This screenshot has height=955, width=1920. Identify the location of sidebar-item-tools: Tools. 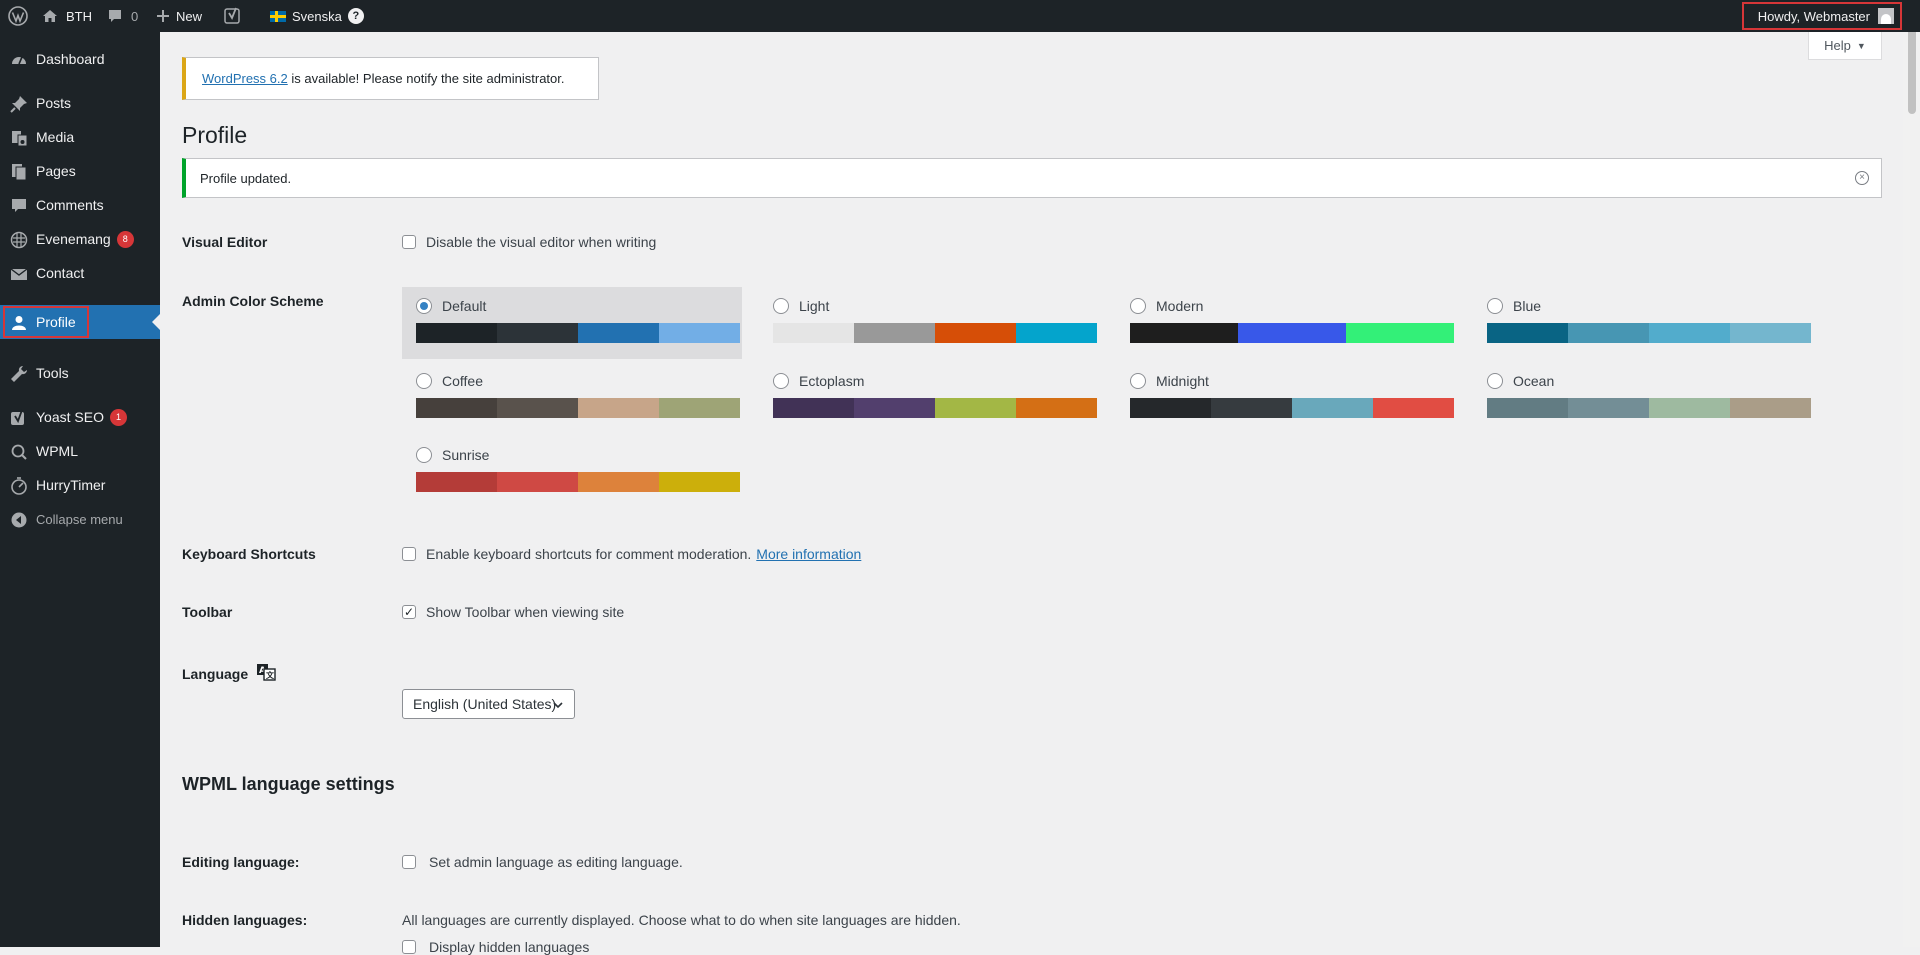
(80, 373).